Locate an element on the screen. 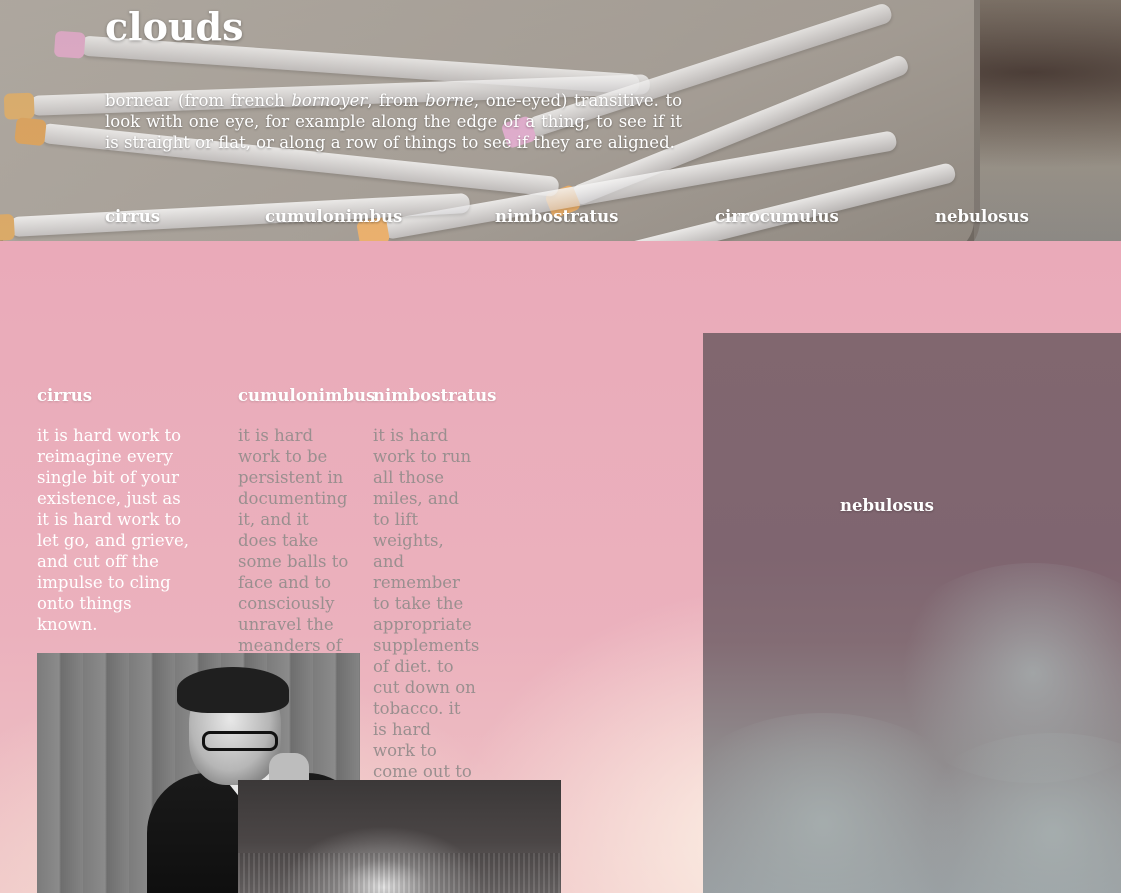 This screenshot has width=1121, height=893. nav-link-cumulonimbus: cumulonimbus is located at coordinates (333, 216).